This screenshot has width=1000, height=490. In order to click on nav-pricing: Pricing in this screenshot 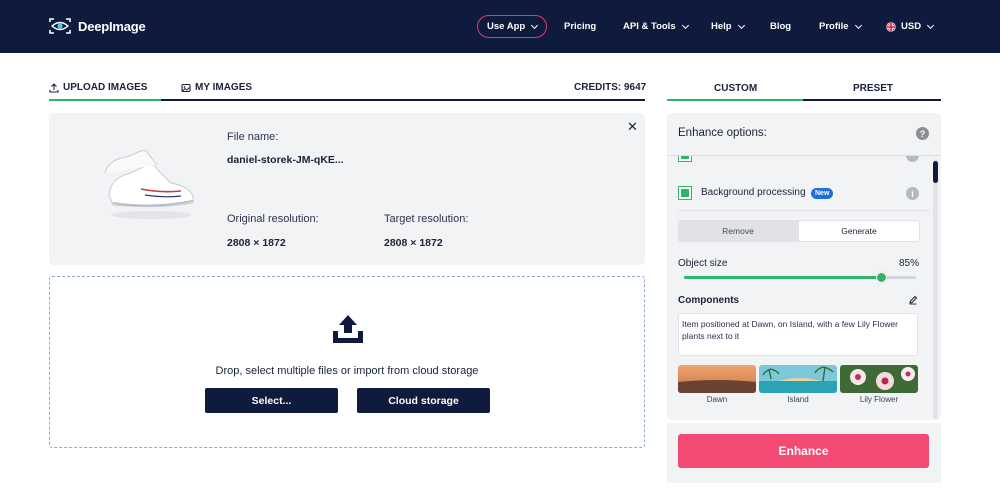, I will do `click(580, 26)`.